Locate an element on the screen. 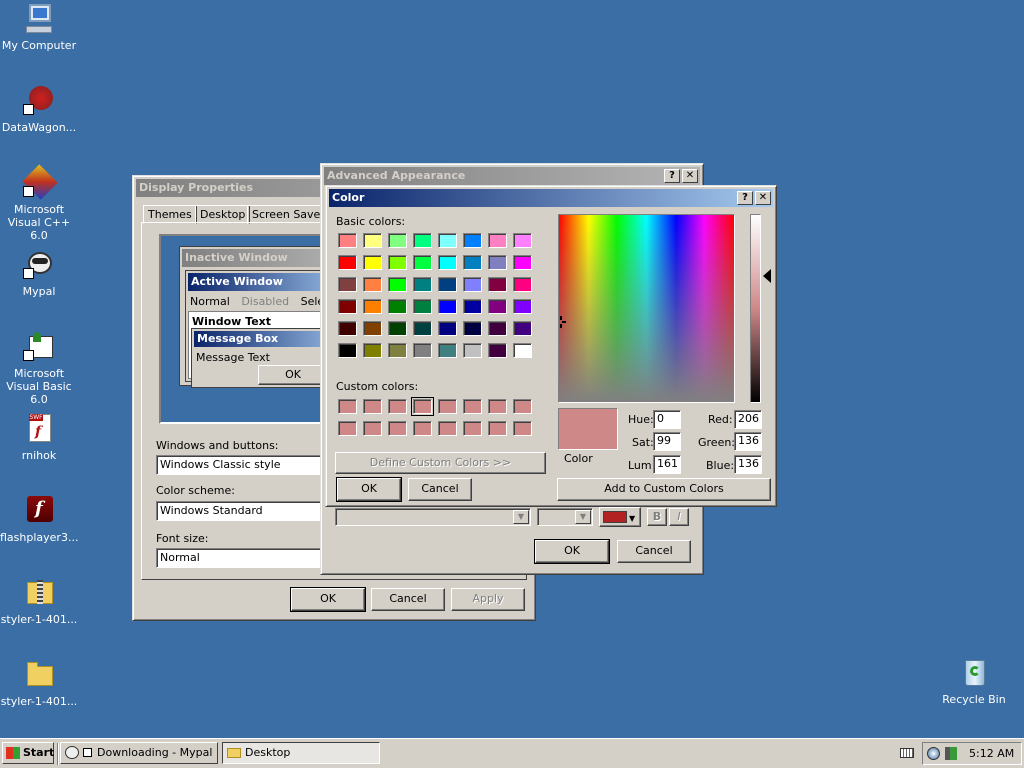 The width and height of the screenshot is (1024, 768). italic-button: I is located at coordinates (679, 517).